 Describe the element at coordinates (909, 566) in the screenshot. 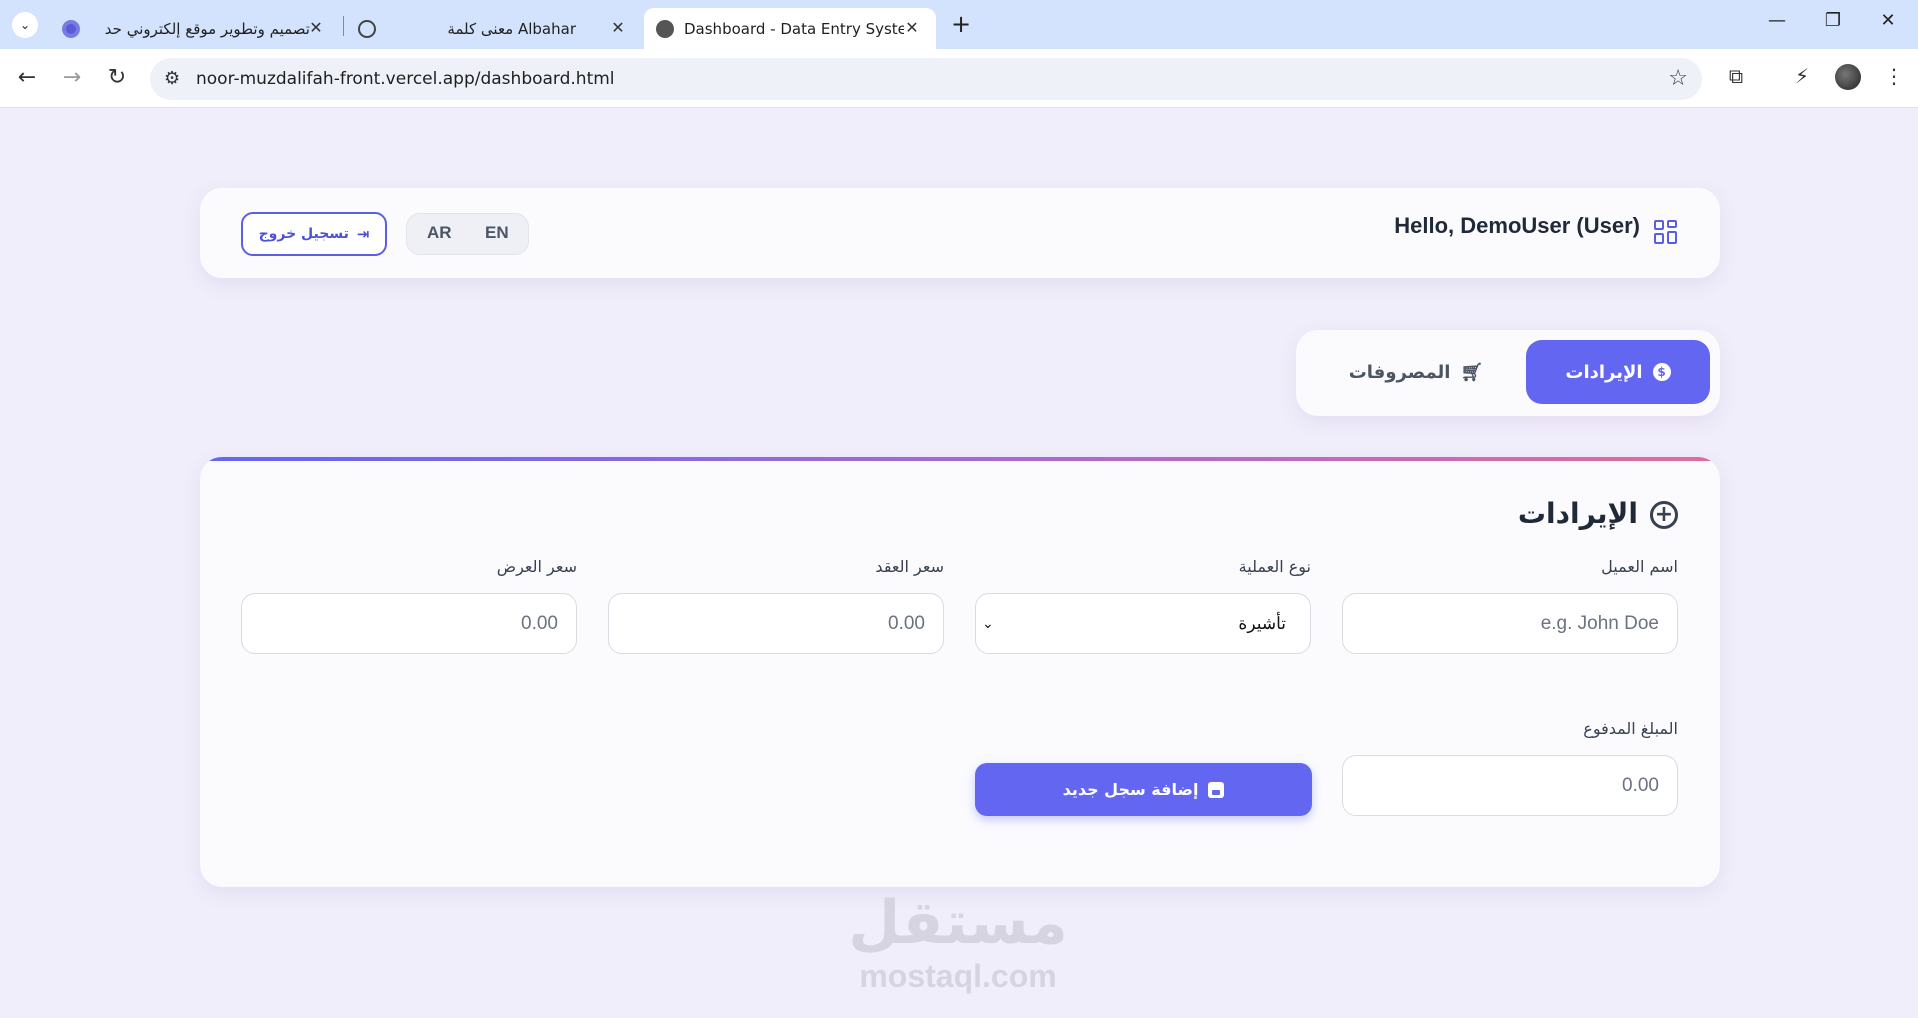

I see `contract-price-label: سعر العقد` at that location.